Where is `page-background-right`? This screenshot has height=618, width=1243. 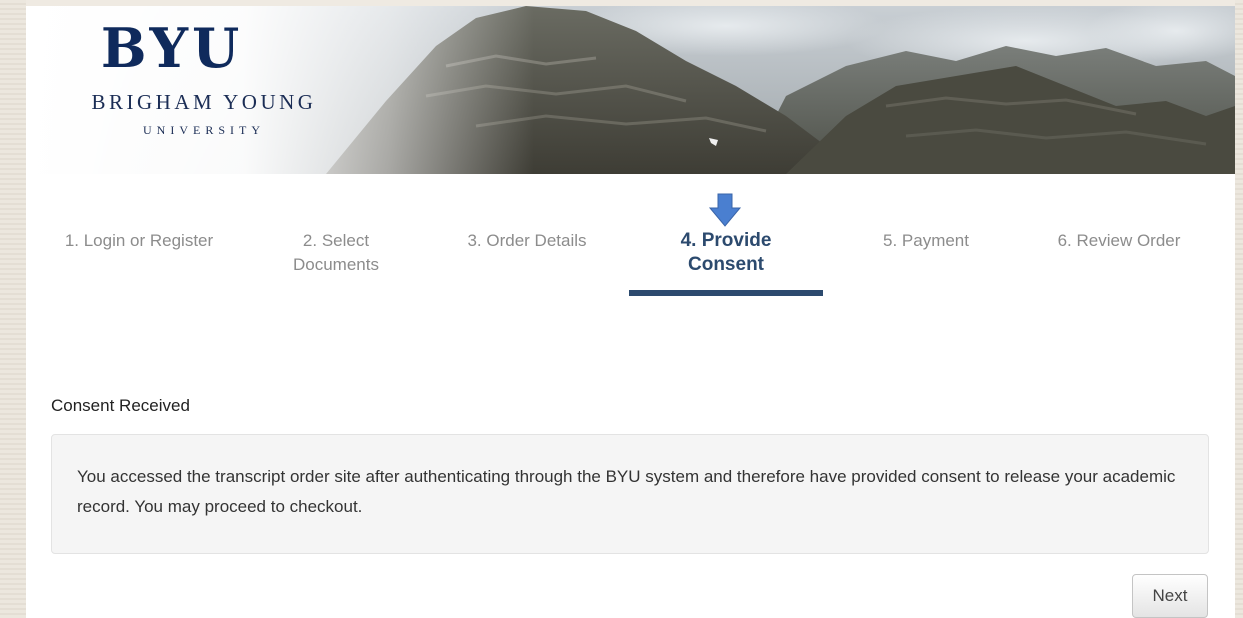 page-background-right is located at coordinates (1239, 309).